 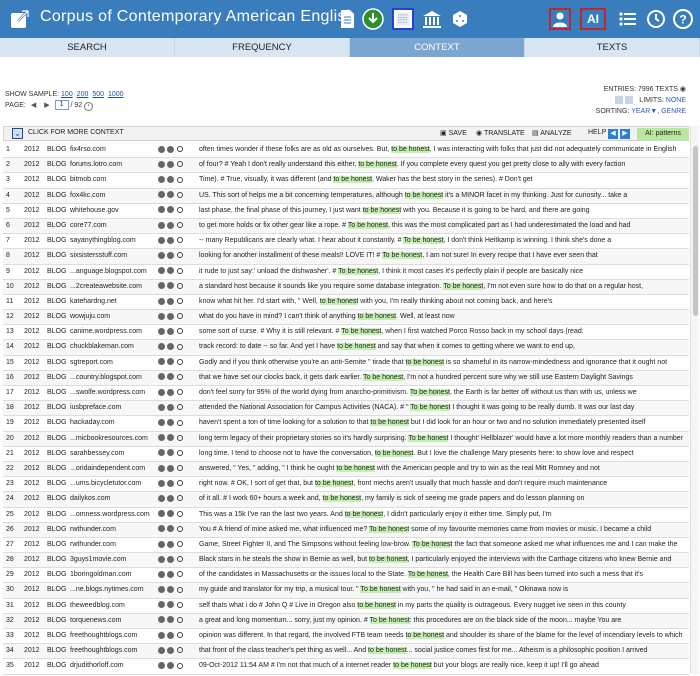 I want to click on scrollbar-thumb, so click(x=695, y=231).